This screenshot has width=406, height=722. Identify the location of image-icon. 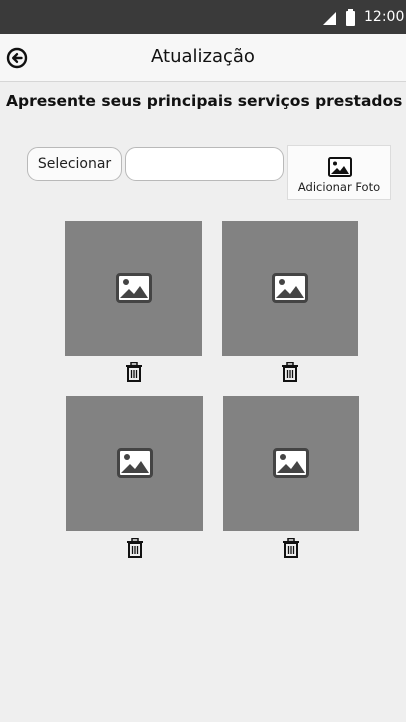
(340, 167).